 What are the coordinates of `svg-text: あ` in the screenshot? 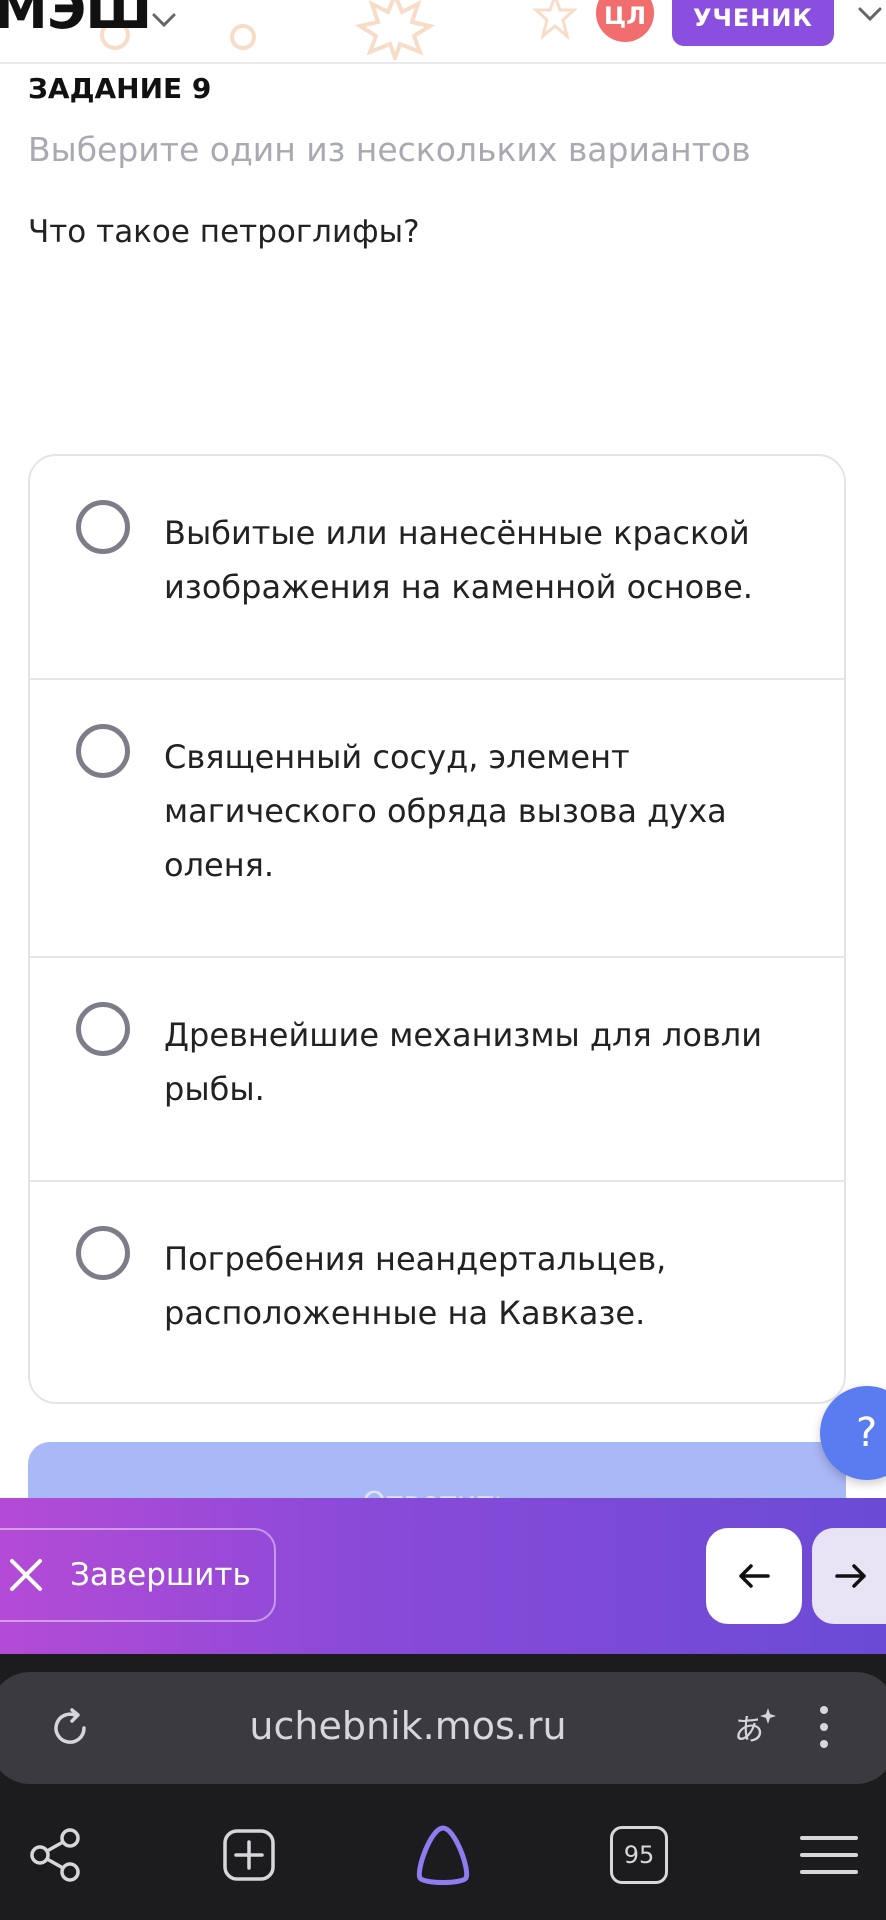 It's located at (749, 1730).